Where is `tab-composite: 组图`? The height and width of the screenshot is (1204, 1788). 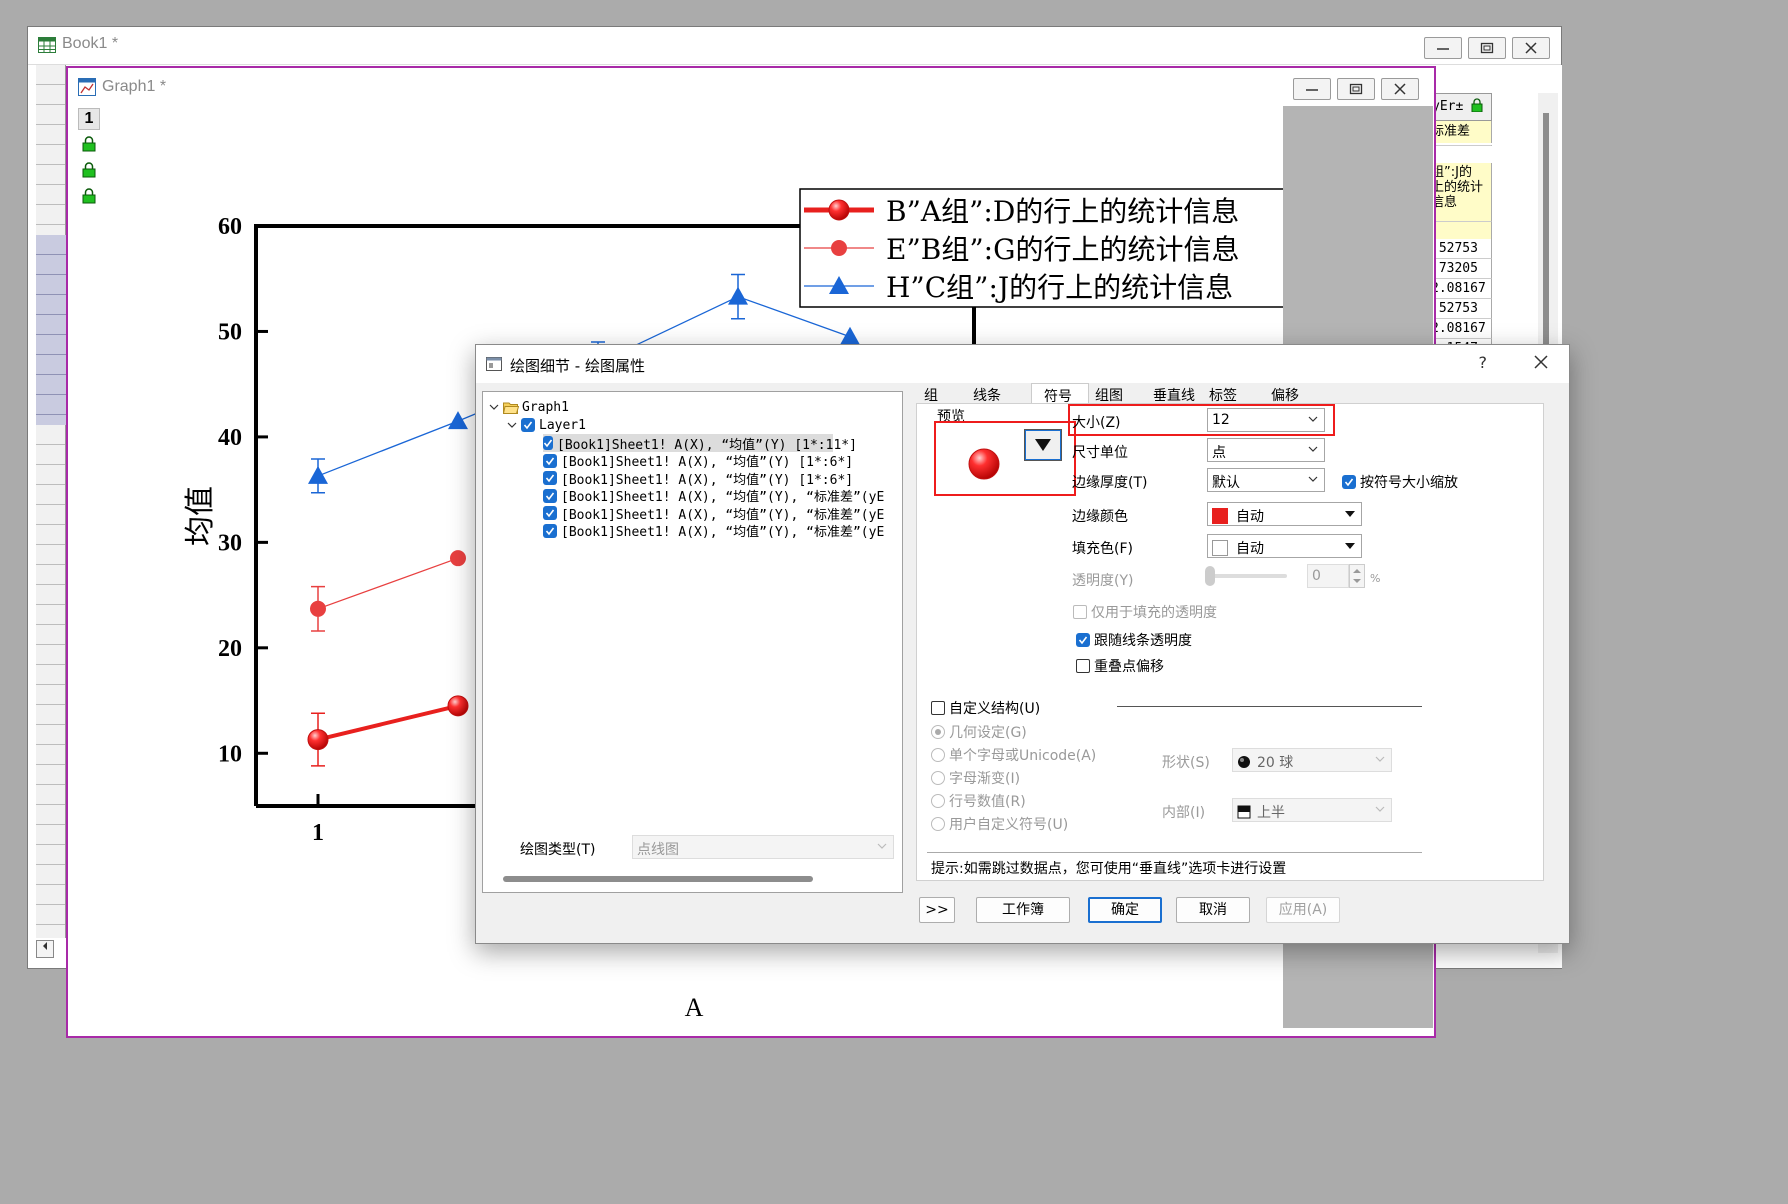
tab-composite: 组图 is located at coordinates (1118, 393).